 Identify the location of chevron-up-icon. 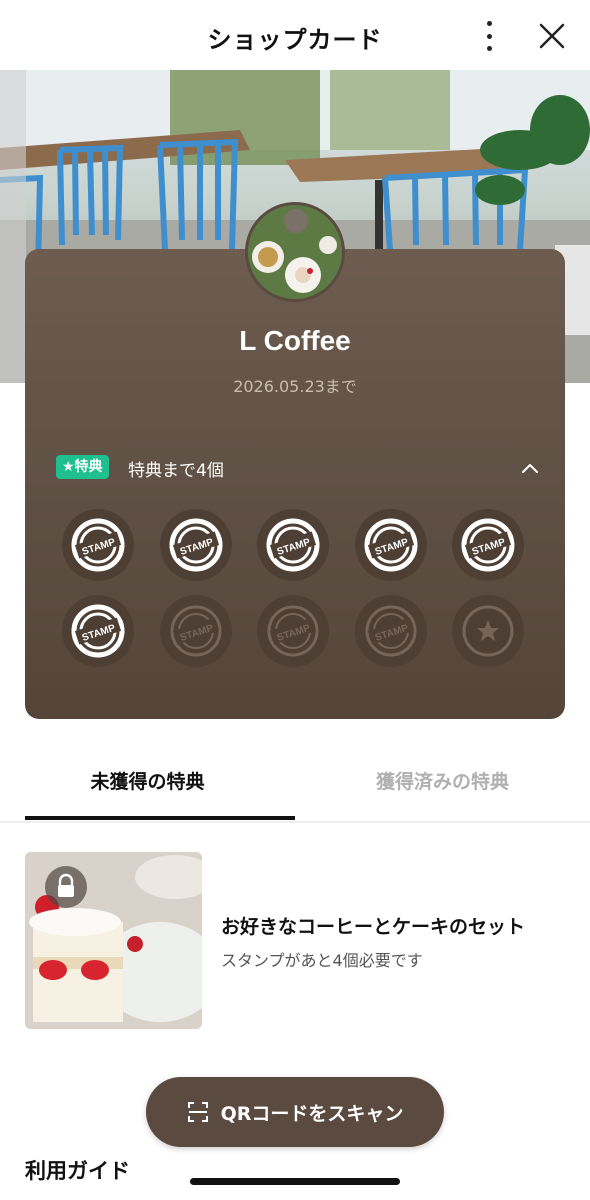
(530, 468).